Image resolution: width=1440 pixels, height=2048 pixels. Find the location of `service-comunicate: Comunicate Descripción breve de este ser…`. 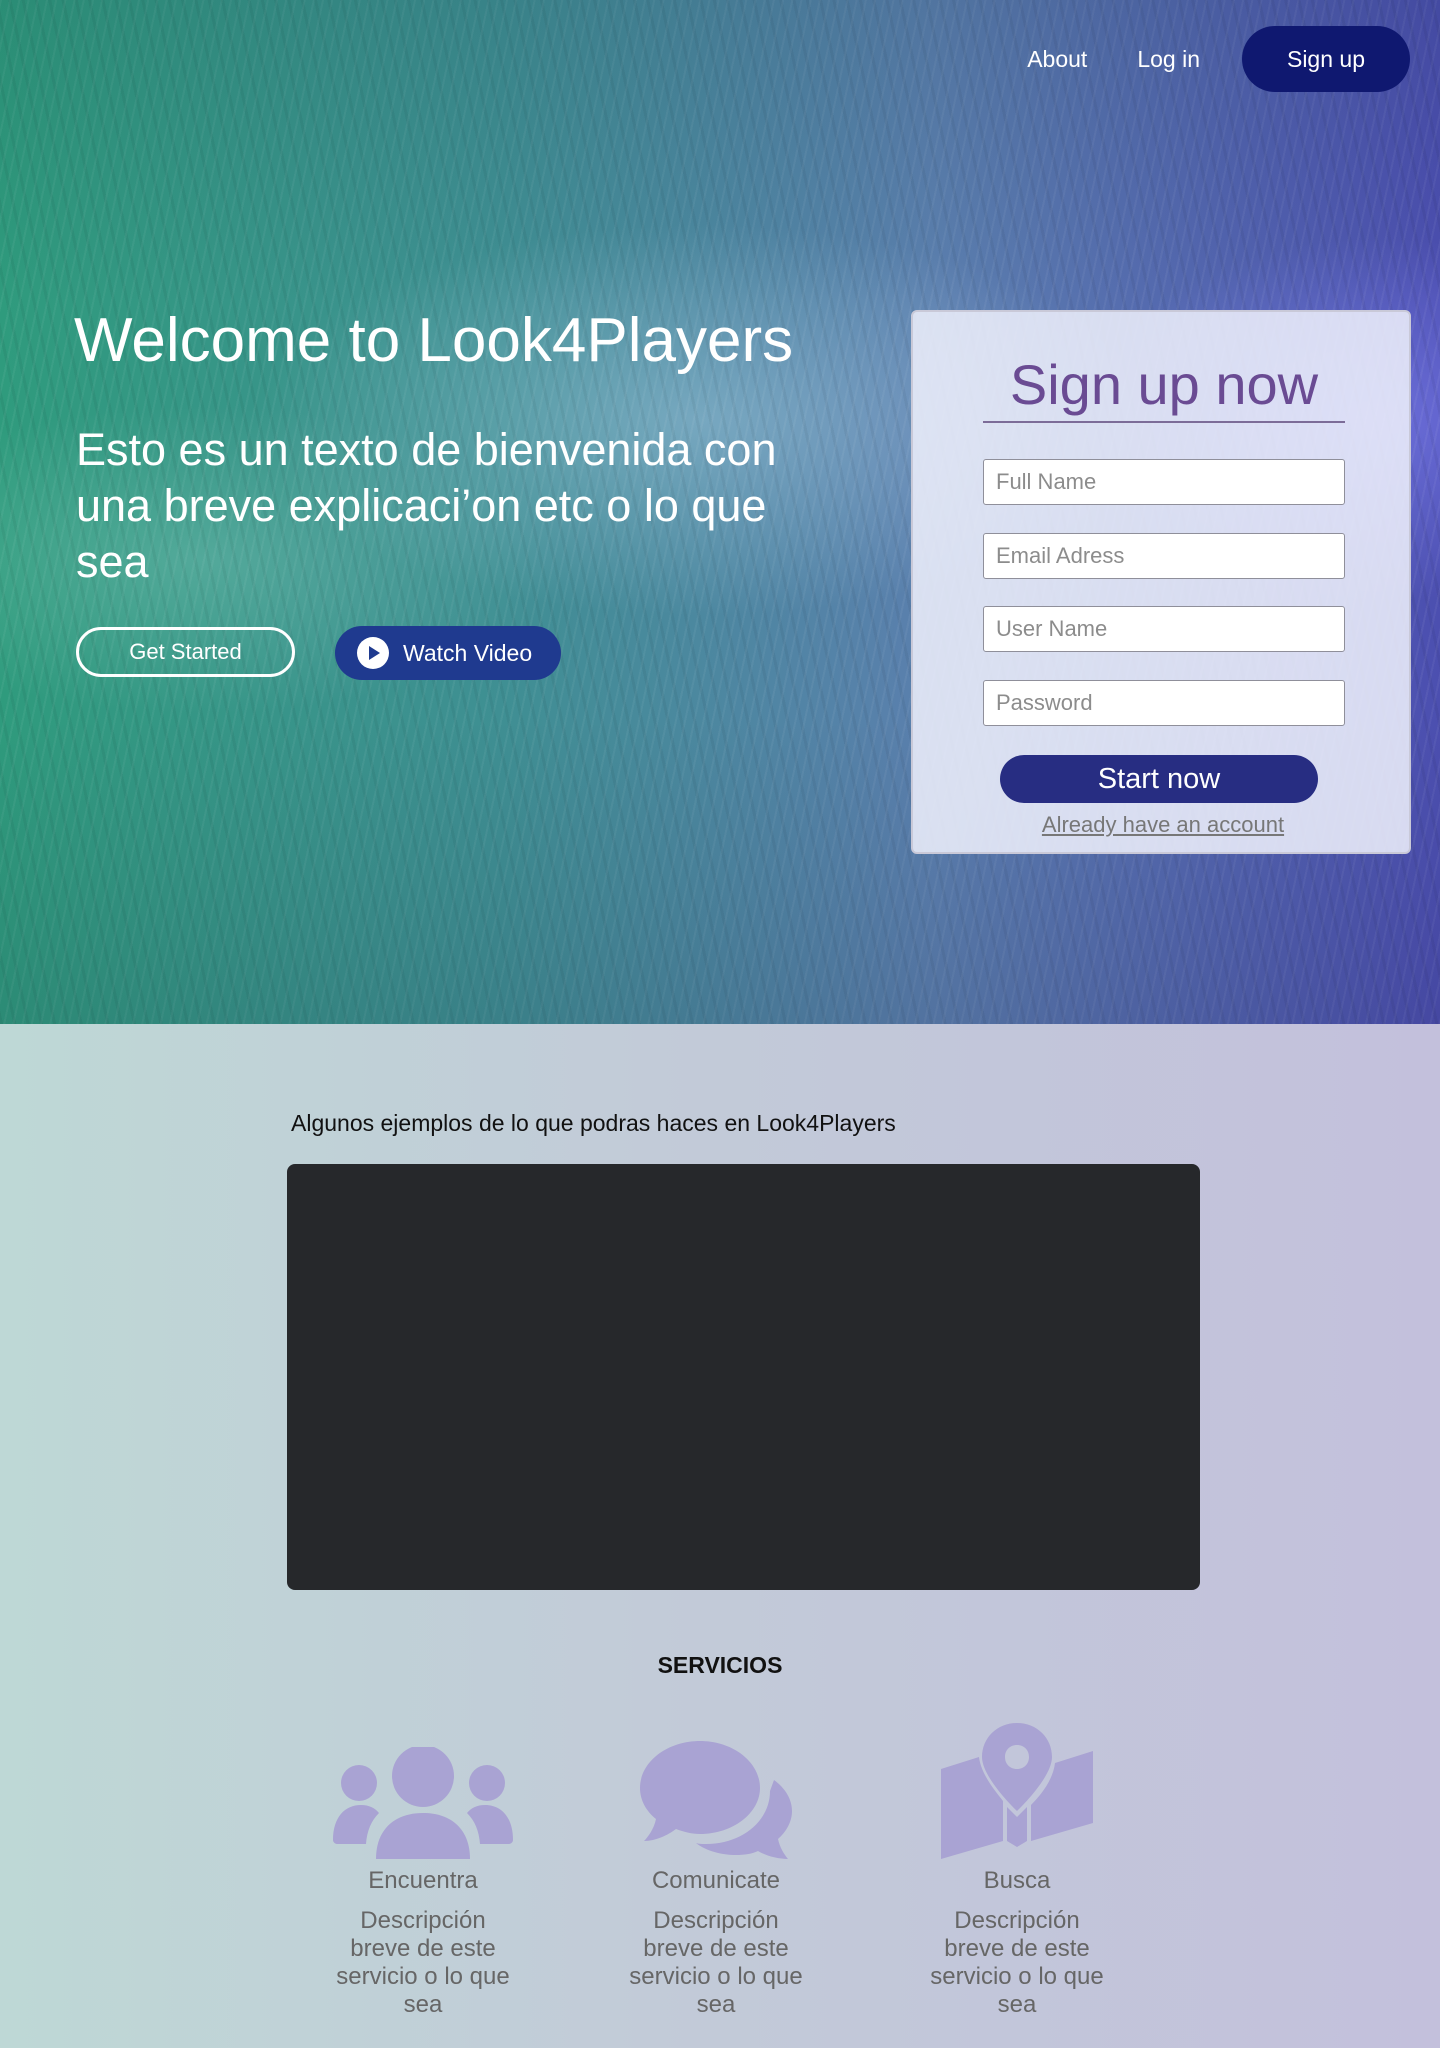

service-comunicate: Comunicate Descripción breve de este ser… is located at coordinates (716, 1861).